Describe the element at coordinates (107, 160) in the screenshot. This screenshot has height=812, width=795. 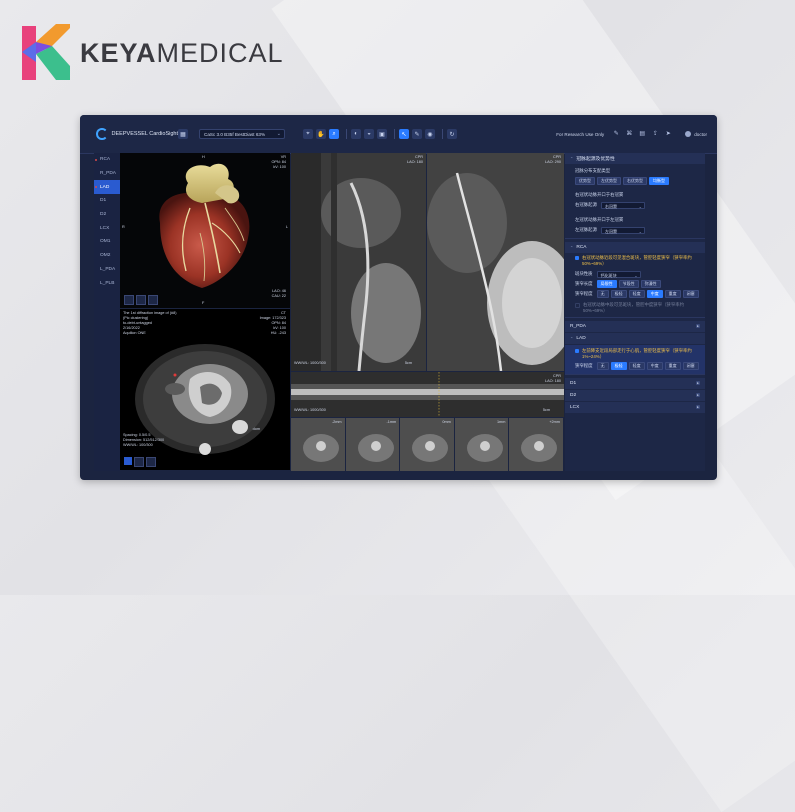
I see `vessel-item-rca: RCA` at that location.